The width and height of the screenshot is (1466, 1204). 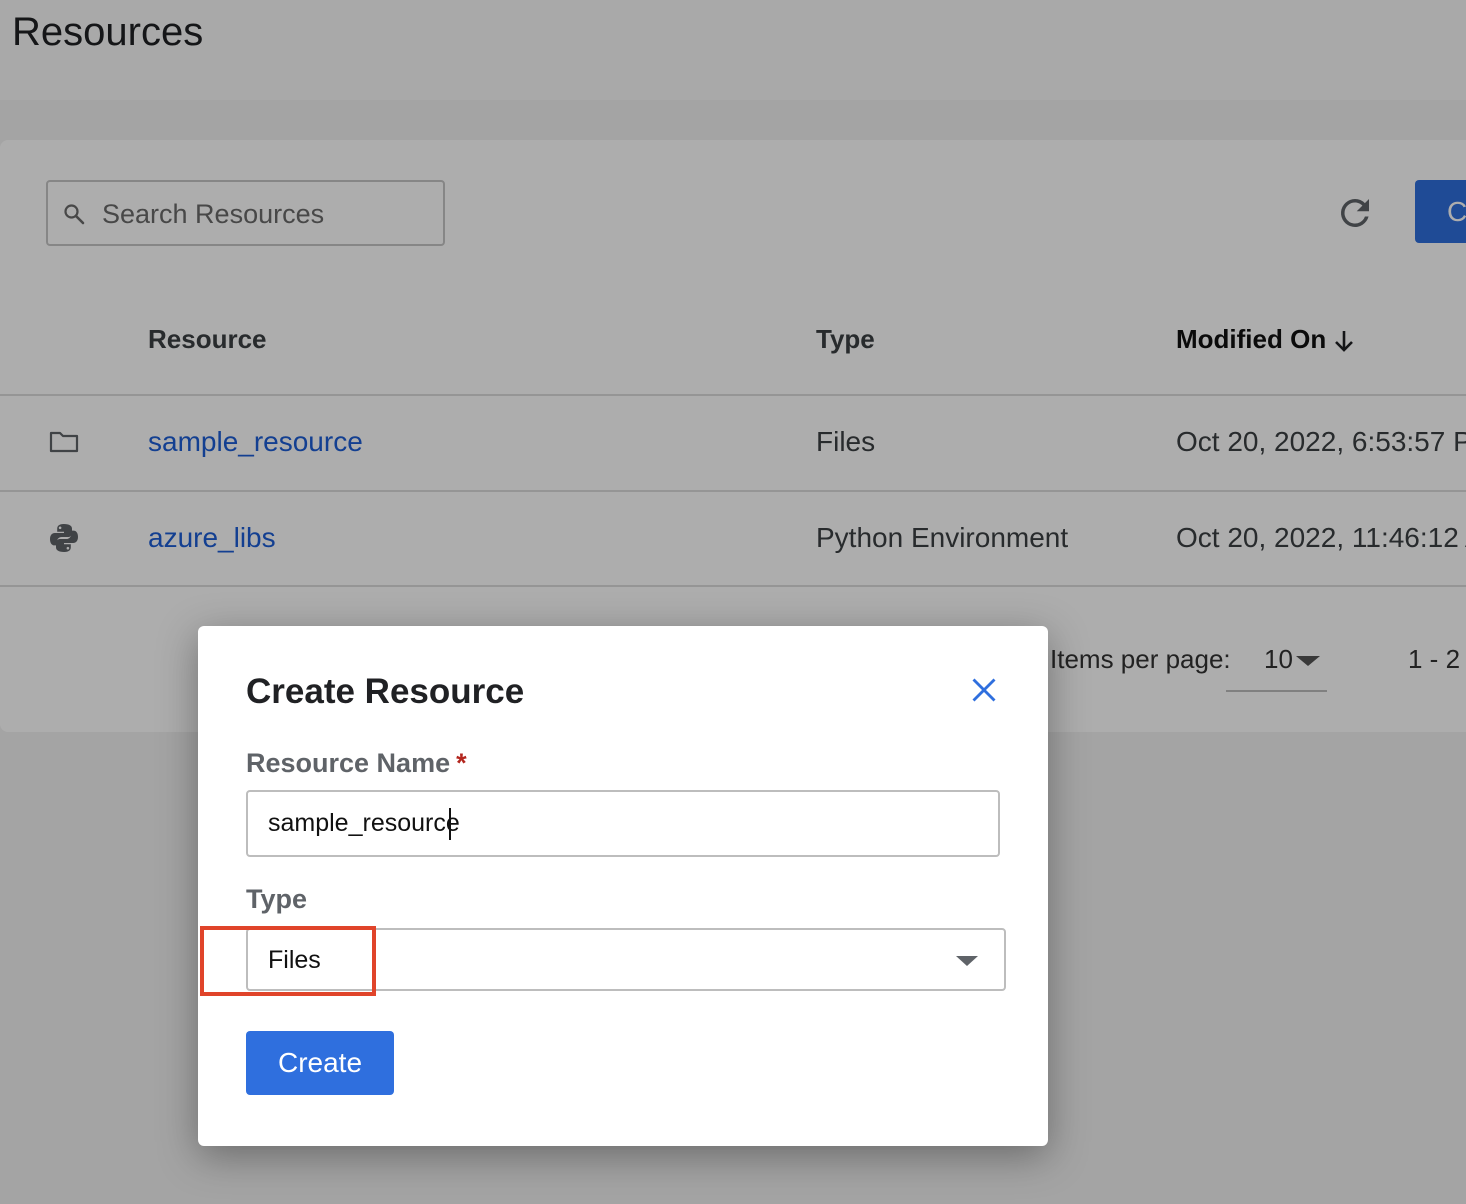 I want to click on resource-name-label-text: Resource Name, so click(x=348, y=763).